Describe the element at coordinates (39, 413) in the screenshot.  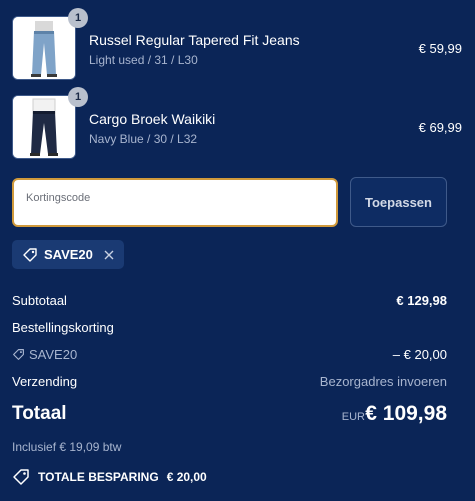
I see `total-label: Totaal` at that location.